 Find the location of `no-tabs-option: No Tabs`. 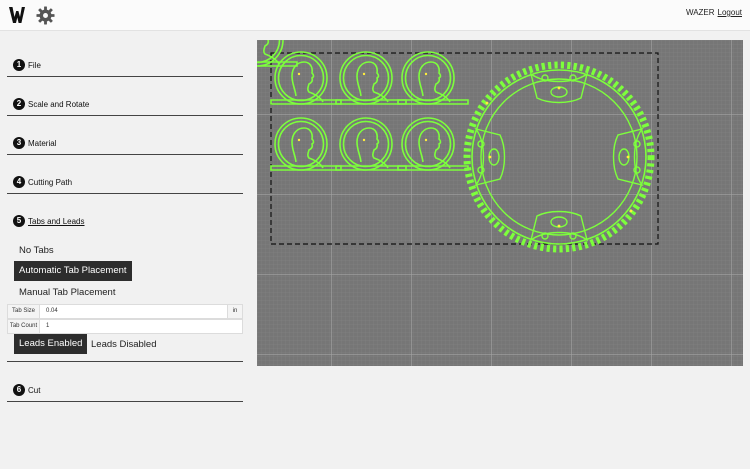

no-tabs-option: No Tabs is located at coordinates (36, 250).